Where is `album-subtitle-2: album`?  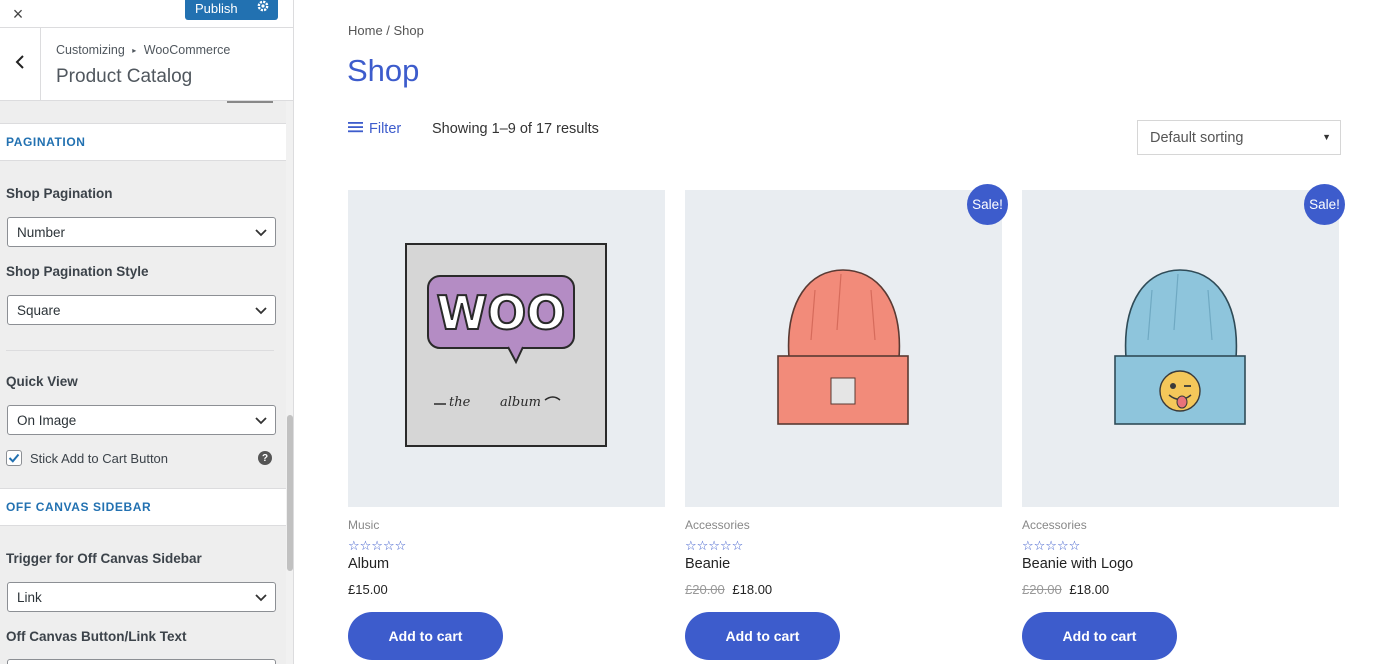 album-subtitle-2: album is located at coordinates (520, 402).